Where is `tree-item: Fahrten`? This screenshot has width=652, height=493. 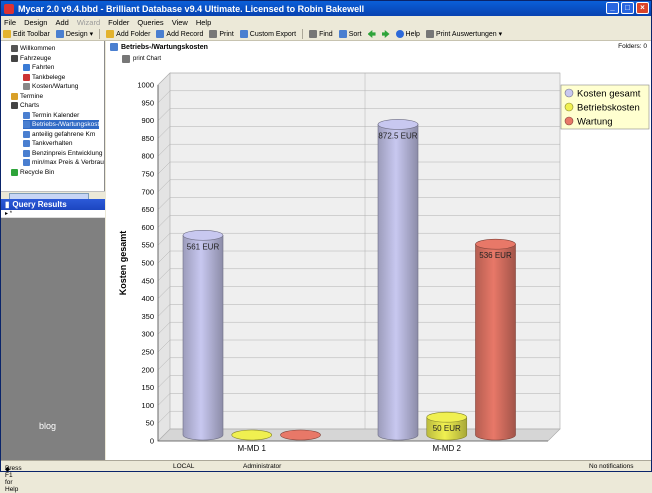 tree-item: Fahrten is located at coordinates (38, 67).